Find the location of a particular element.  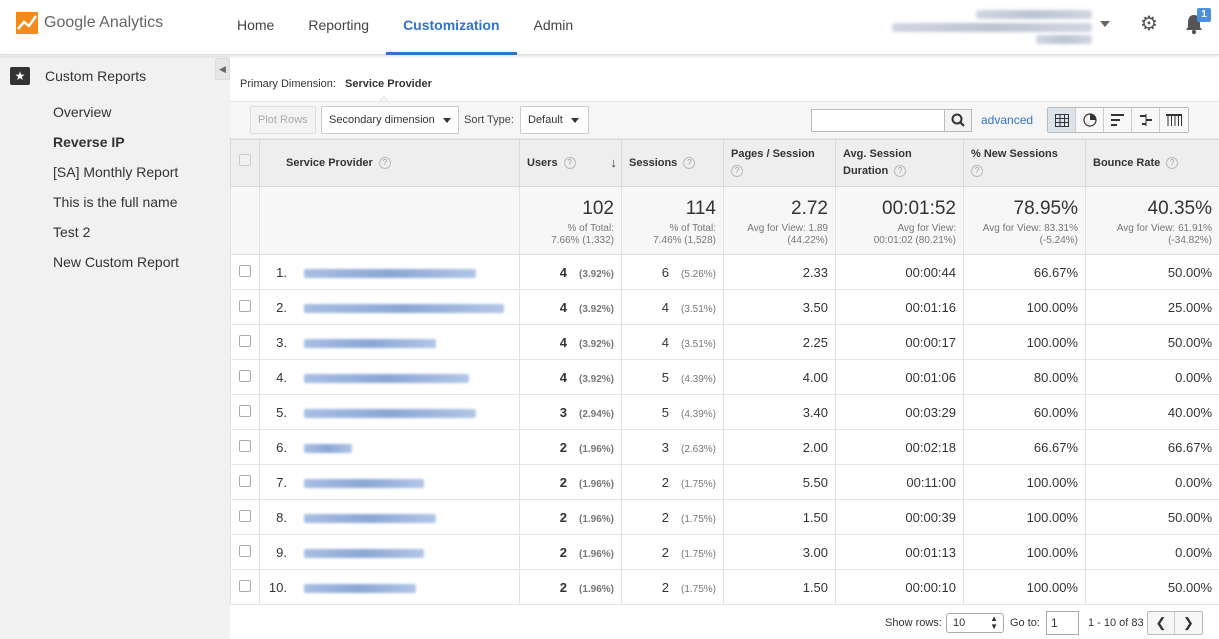

gear-icon: ⚙ is located at coordinates (1149, 24).